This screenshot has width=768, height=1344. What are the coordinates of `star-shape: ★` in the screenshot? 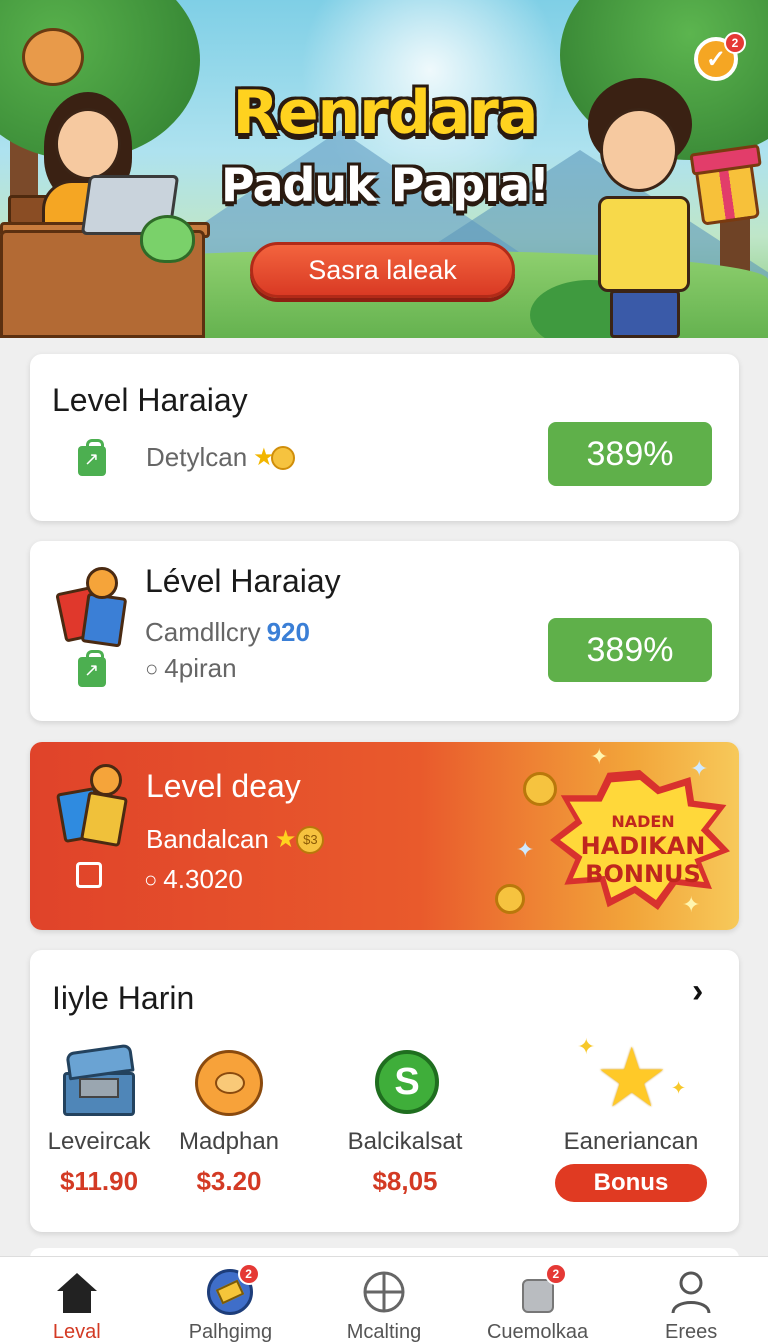 It's located at (632, 1078).